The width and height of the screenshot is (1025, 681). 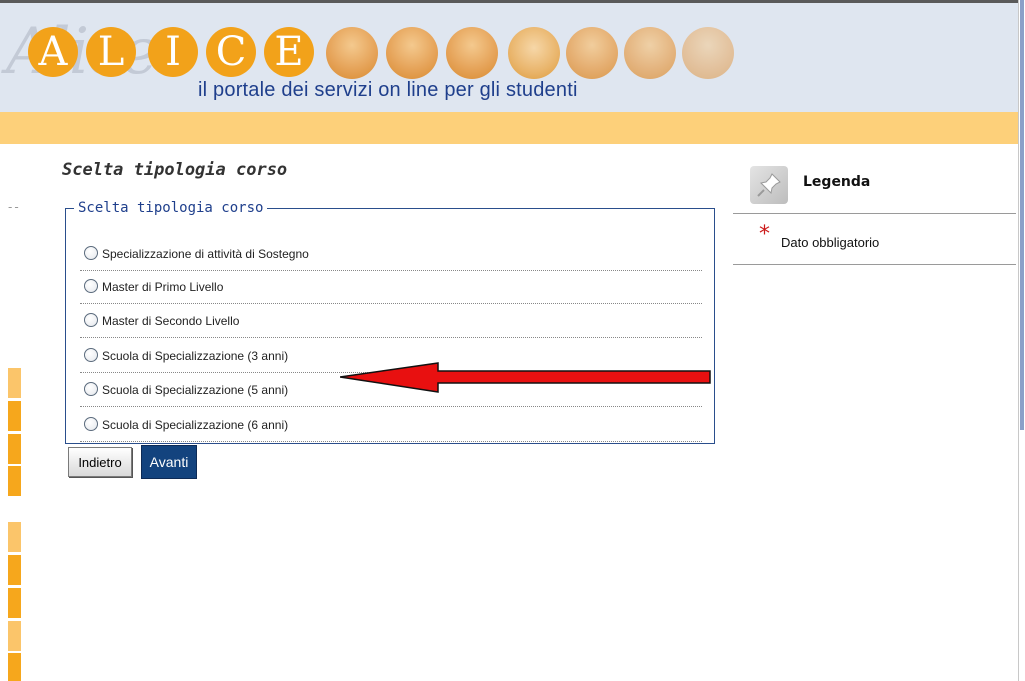 What do you see at coordinates (525, 377) in the screenshot?
I see `red-arrow-annotation` at bounding box center [525, 377].